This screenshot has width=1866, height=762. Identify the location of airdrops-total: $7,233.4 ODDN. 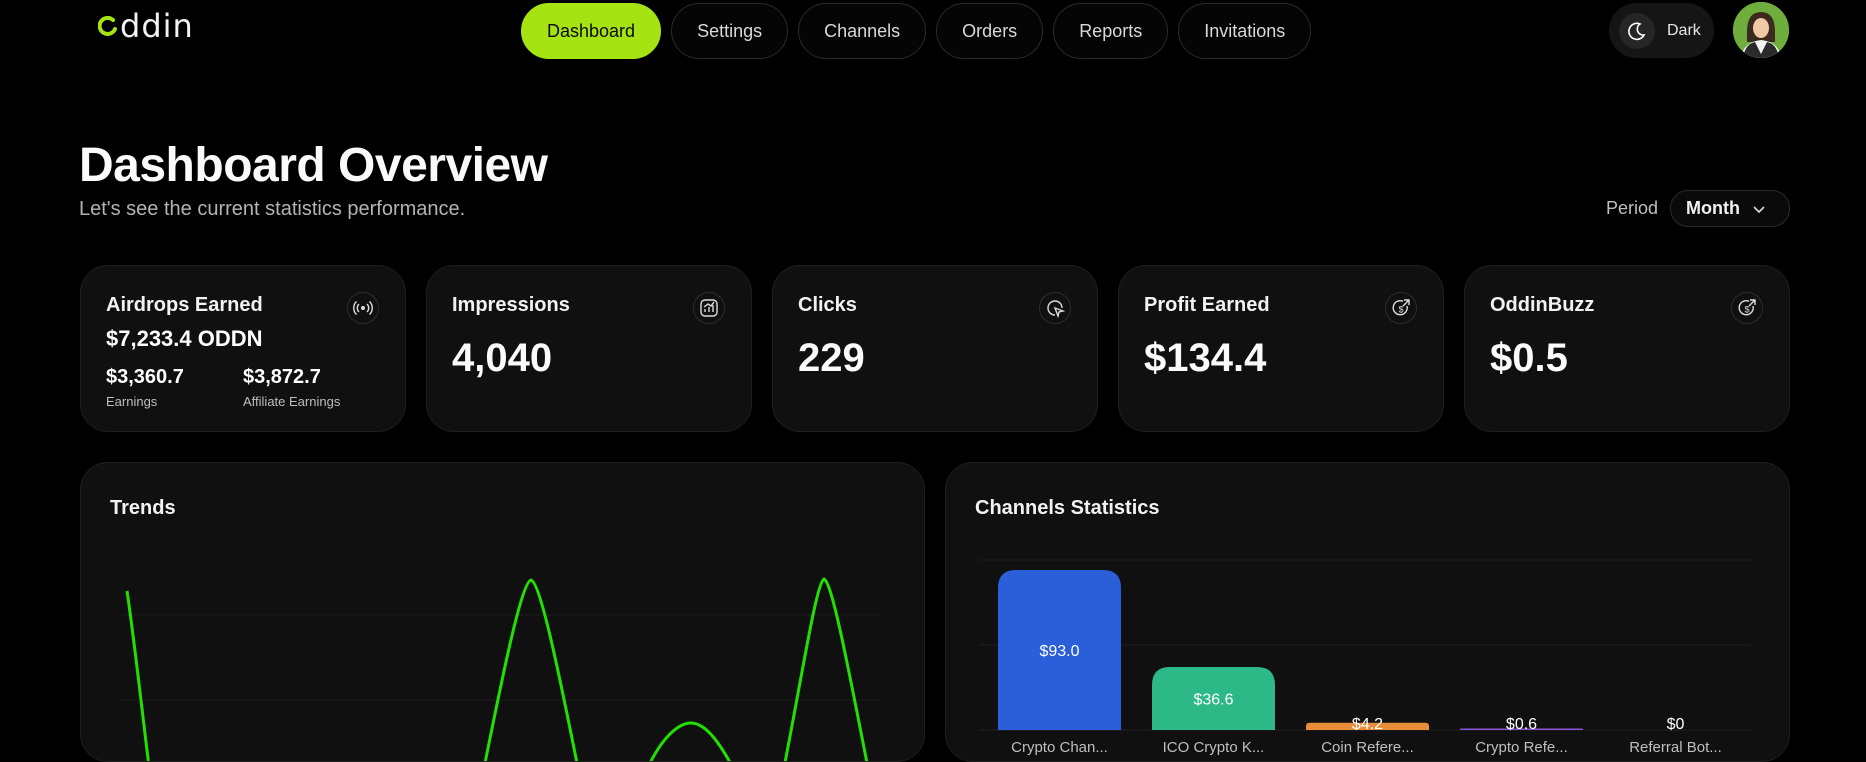
(184, 338).